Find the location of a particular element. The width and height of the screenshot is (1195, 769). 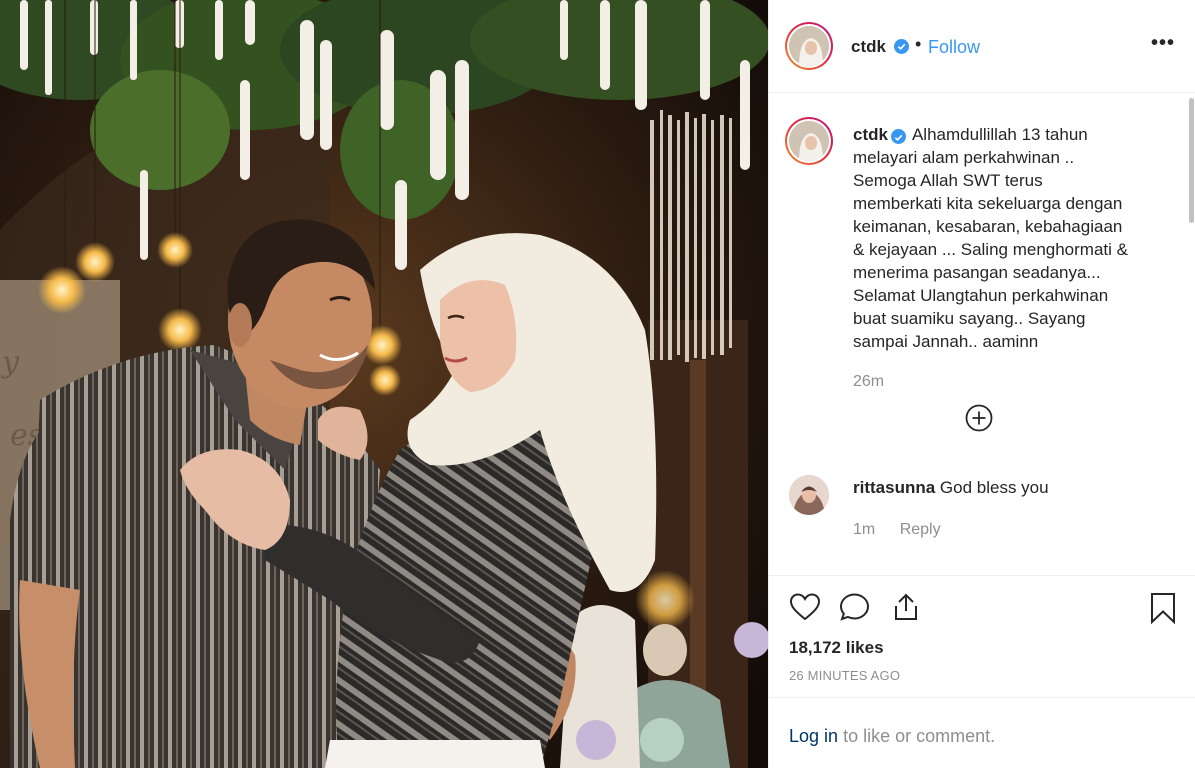

caption-line: sampai Jannah.. aaminn is located at coordinates (946, 341).